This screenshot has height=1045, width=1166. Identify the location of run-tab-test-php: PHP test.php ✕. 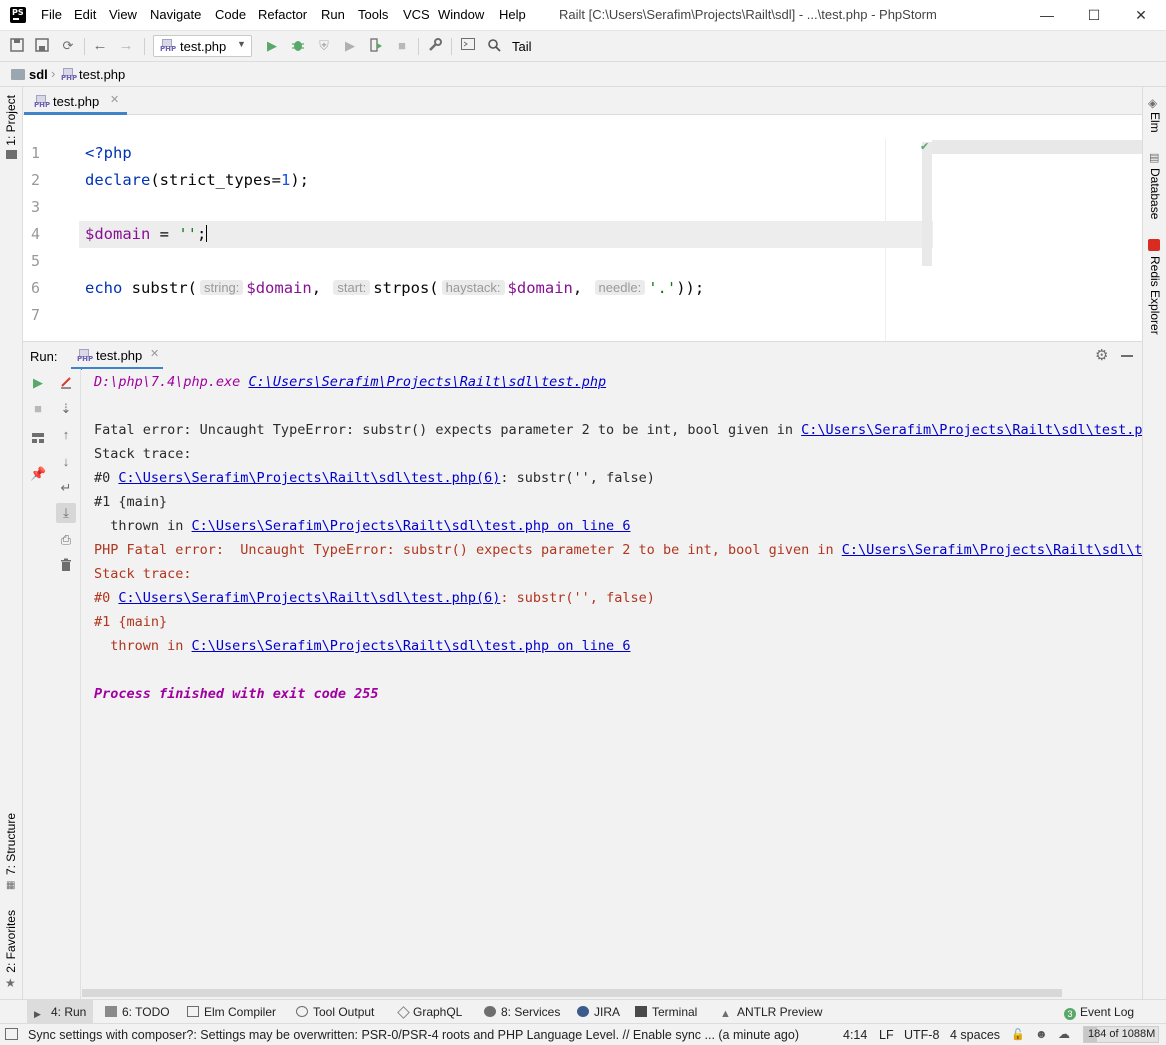
(117, 356).